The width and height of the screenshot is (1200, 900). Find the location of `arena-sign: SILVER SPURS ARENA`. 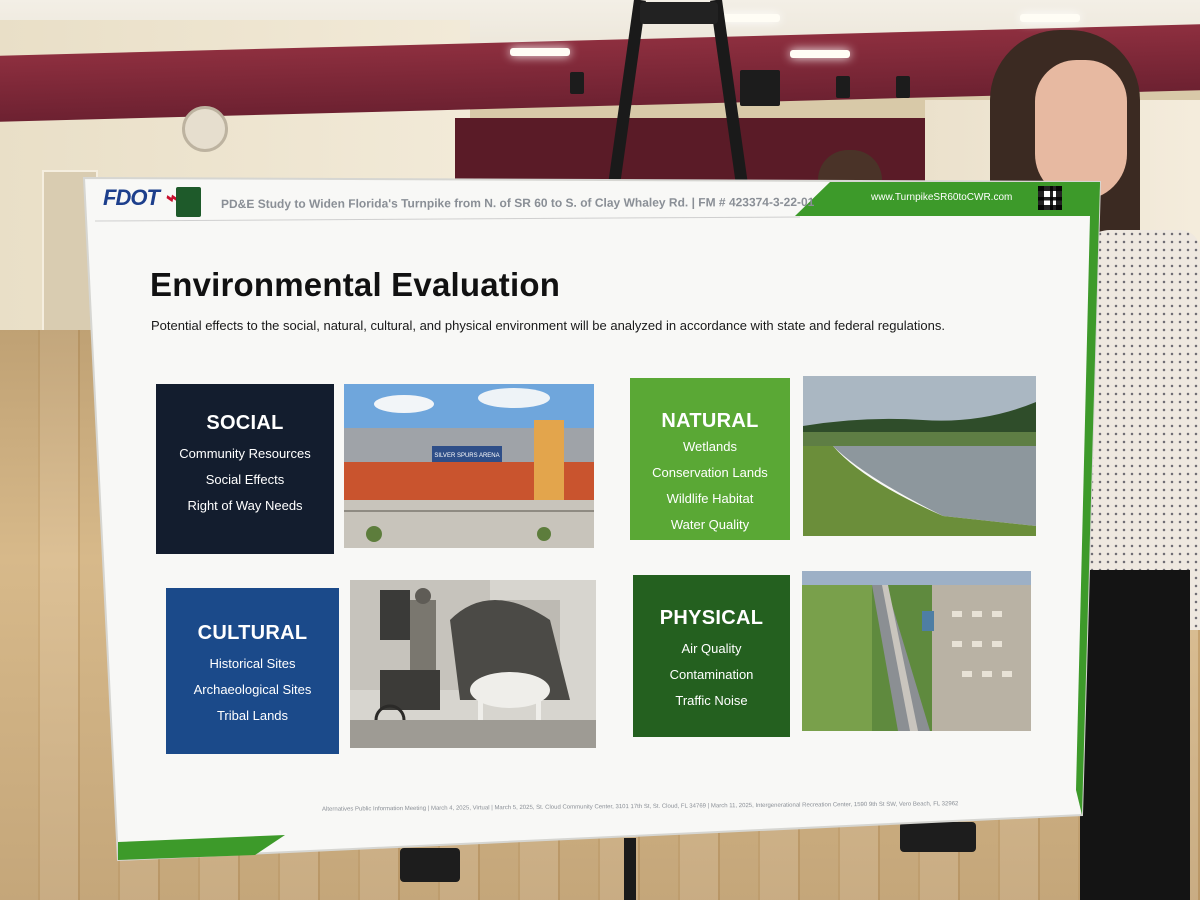

arena-sign: SILVER SPURS ARENA is located at coordinates (466, 456).